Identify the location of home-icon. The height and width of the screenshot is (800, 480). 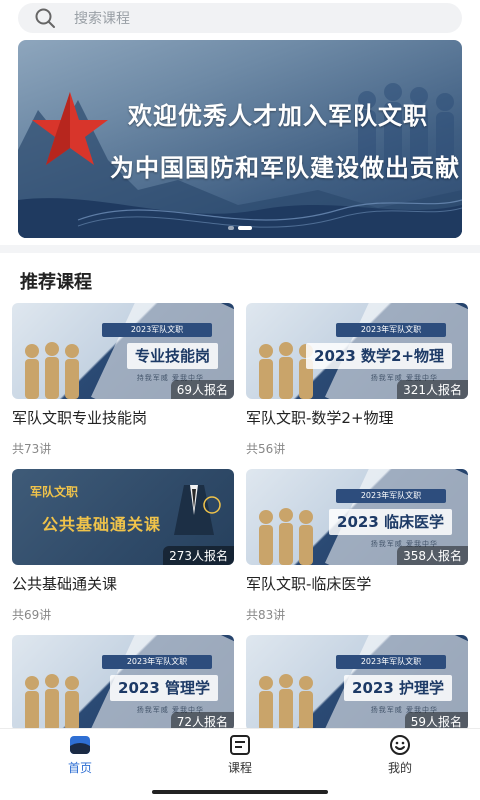
(80, 744).